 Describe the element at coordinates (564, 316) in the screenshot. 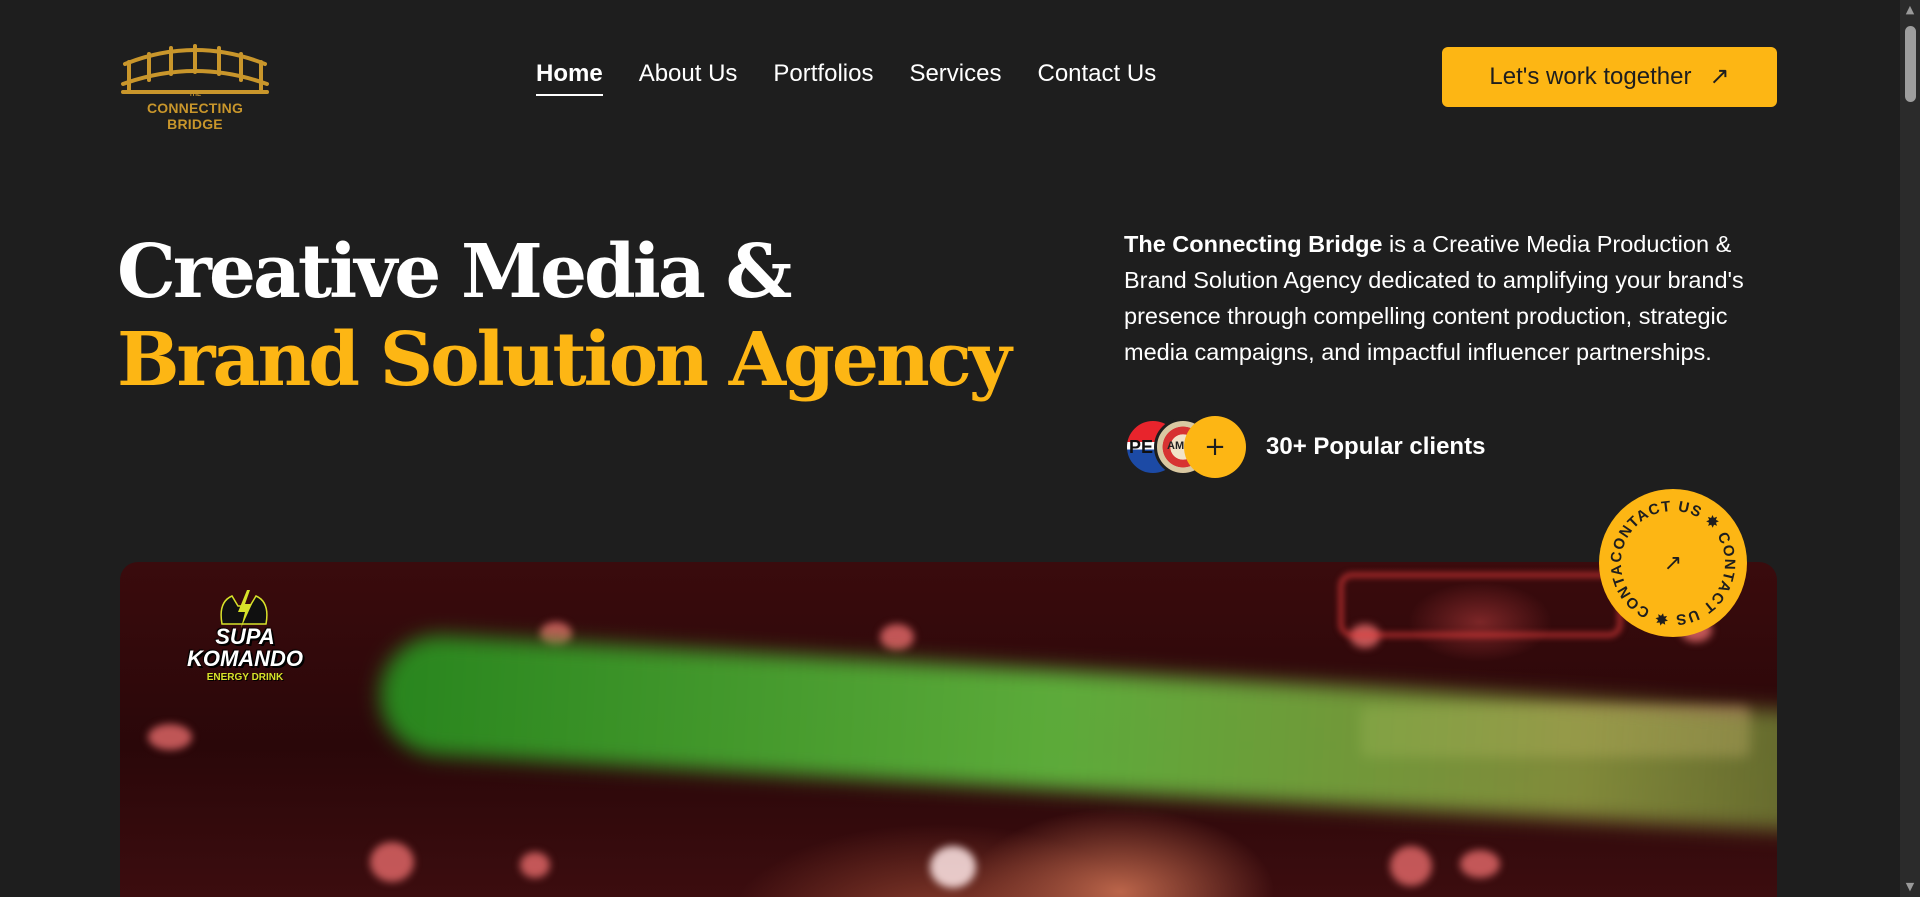

I see `hero-title: Creative Media & Brand Solution Agency` at that location.